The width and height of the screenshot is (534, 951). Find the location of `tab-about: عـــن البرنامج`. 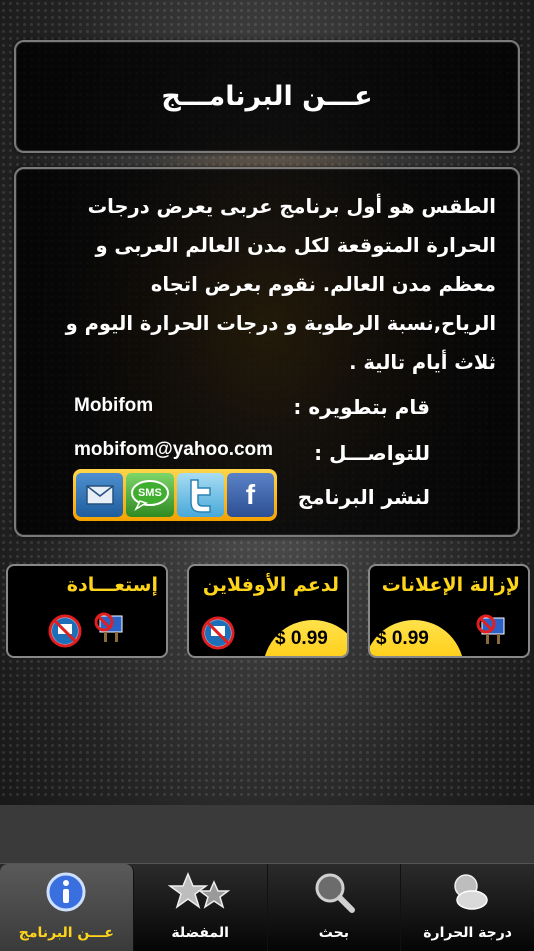

tab-about: عـــن البرنامج is located at coordinates (67, 907).